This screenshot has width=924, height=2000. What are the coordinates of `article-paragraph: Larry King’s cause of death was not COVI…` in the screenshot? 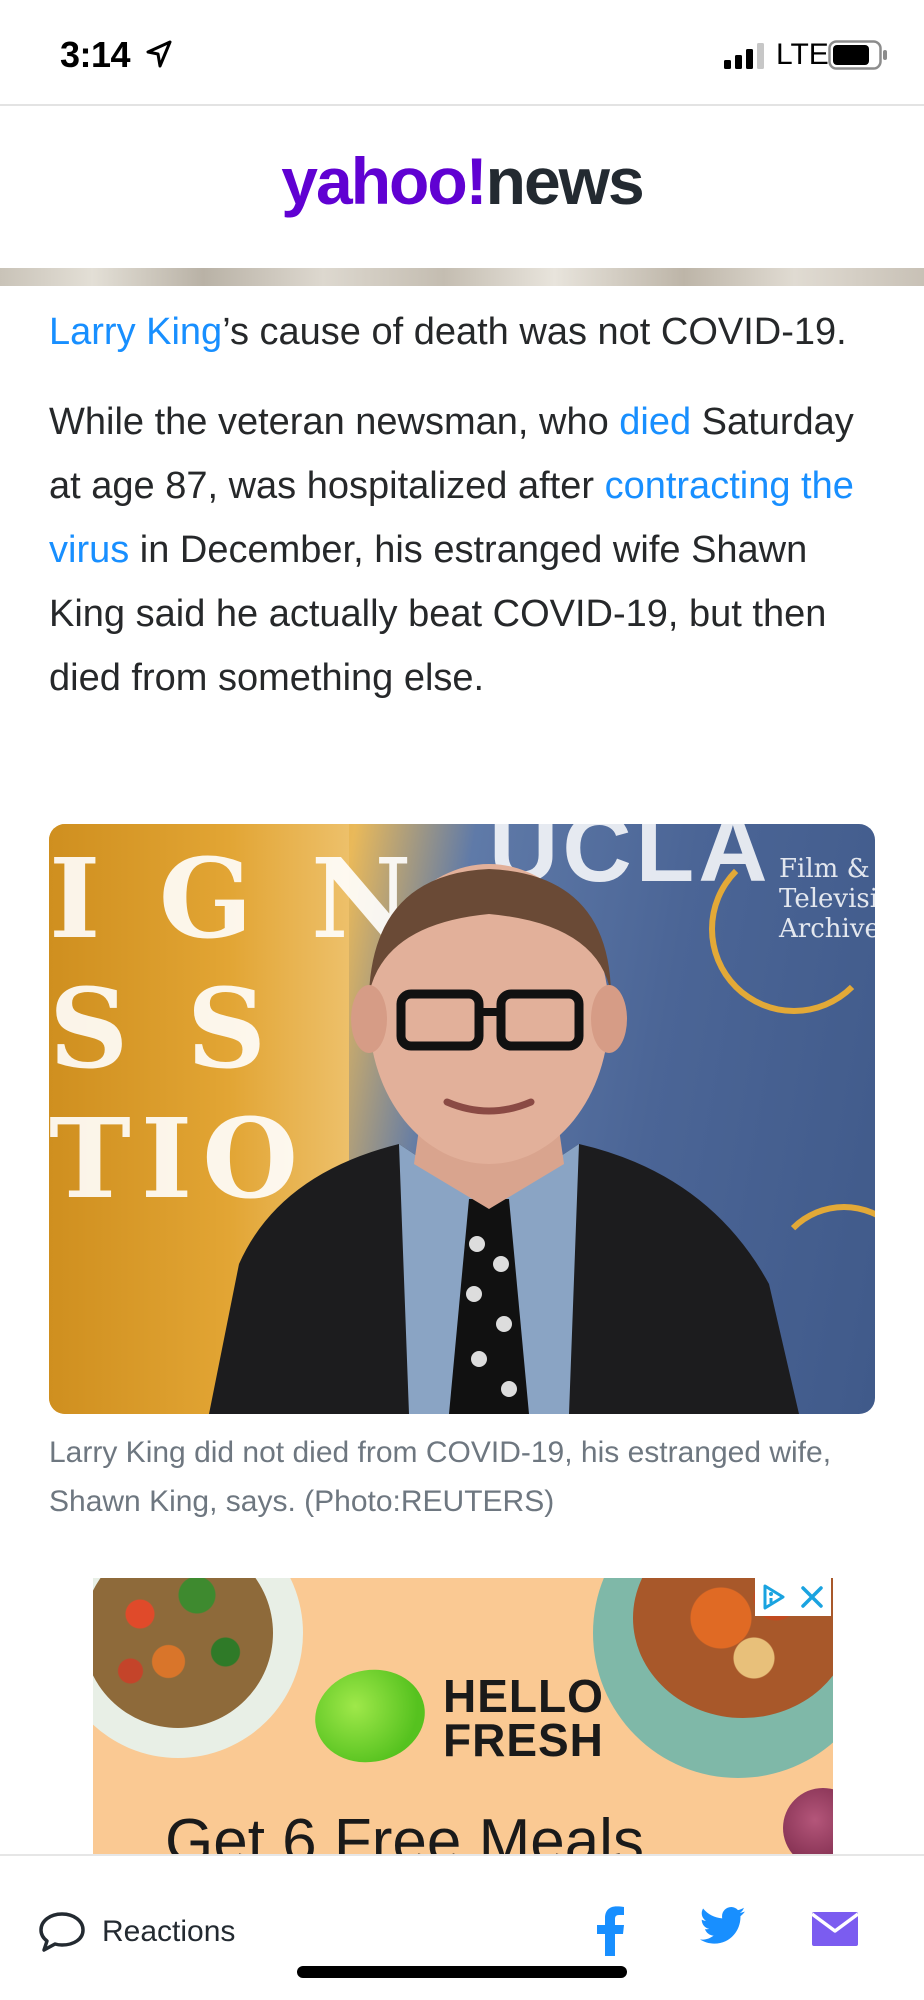 It's located at (464, 332).